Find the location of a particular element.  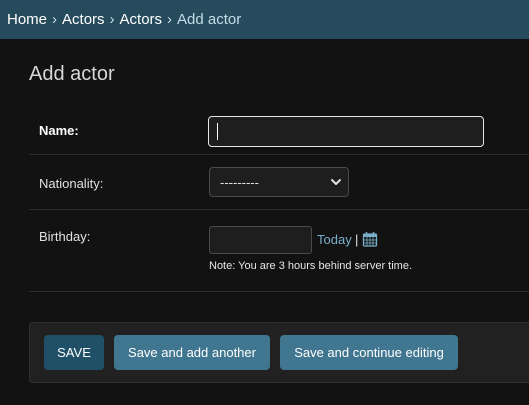

text-caret is located at coordinates (217, 131).